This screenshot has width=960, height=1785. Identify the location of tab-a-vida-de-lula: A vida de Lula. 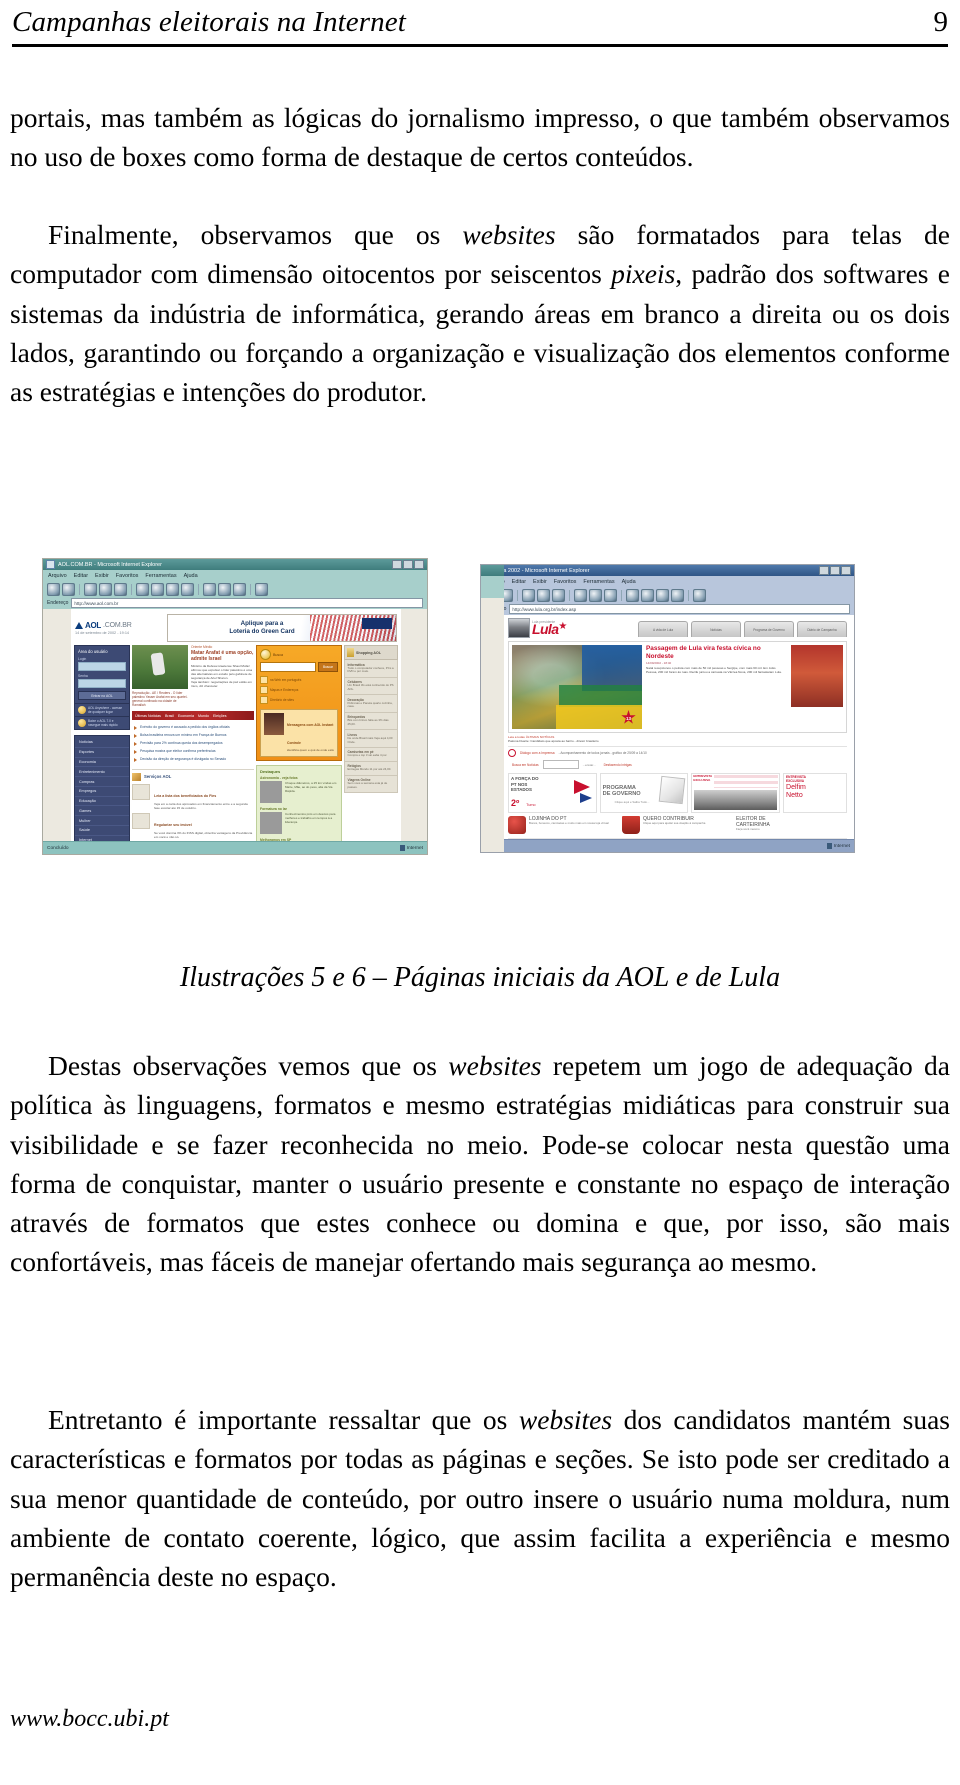
(663, 629).